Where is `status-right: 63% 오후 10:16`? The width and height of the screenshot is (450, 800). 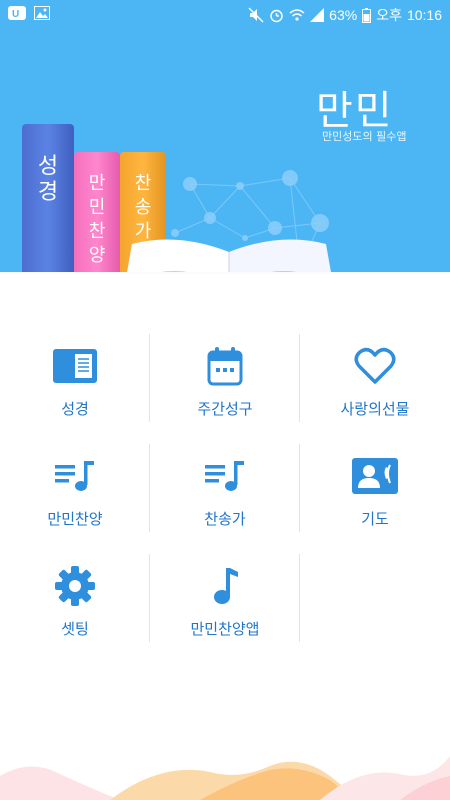
status-right: 63% 오후 10:16 is located at coordinates (345, 15).